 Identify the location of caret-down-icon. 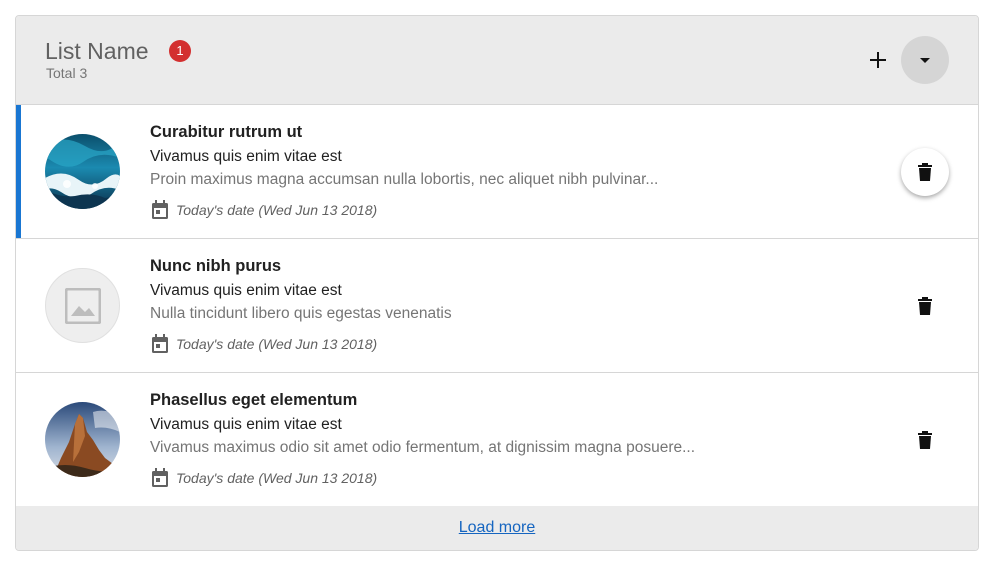
(925, 60).